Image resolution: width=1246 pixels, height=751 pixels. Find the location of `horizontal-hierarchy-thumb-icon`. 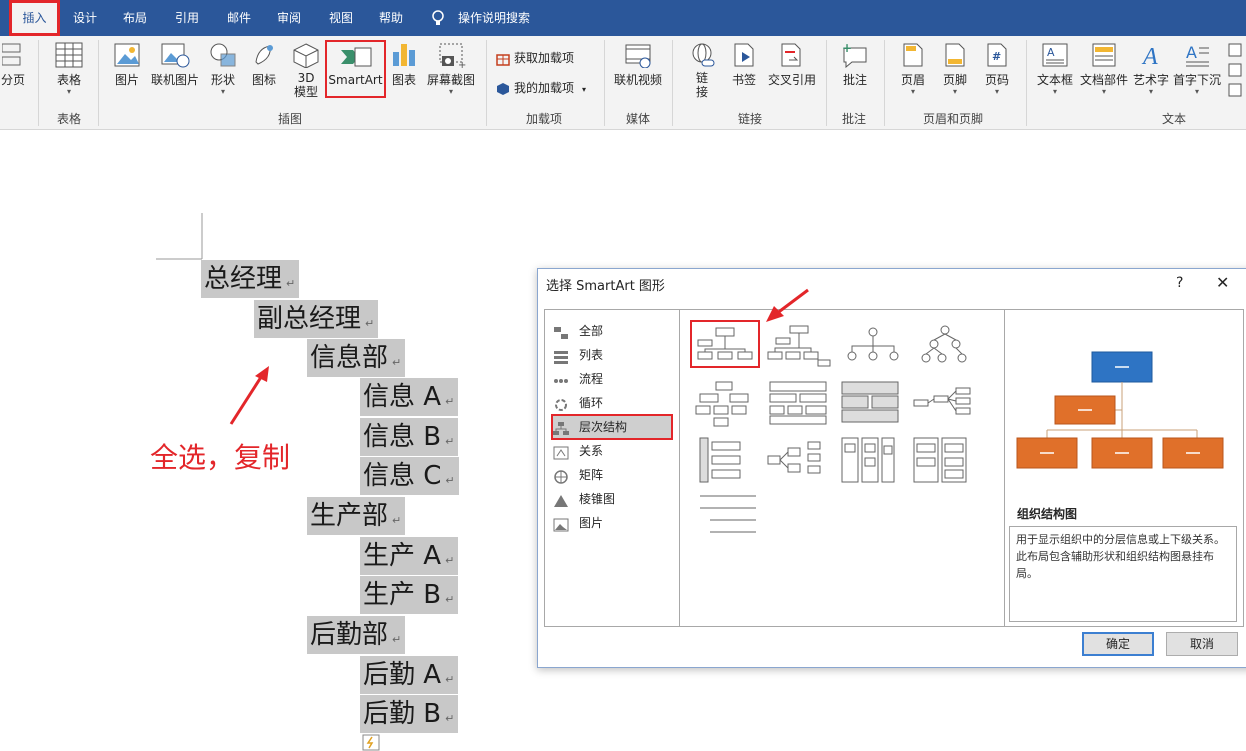

horizontal-hierarchy-thumb-icon is located at coordinates (798, 403).